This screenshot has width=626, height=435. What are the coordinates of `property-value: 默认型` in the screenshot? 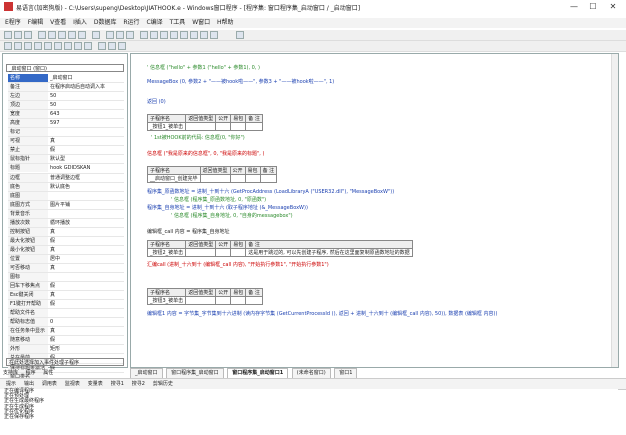 It's located at (87, 159).